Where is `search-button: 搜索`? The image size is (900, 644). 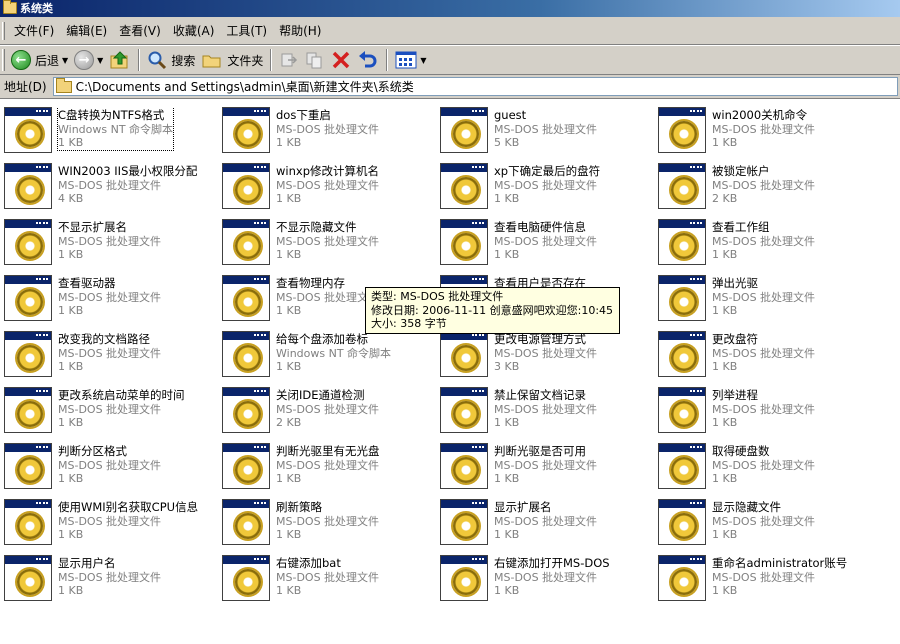
search-button: 搜索 is located at coordinates (171, 60).